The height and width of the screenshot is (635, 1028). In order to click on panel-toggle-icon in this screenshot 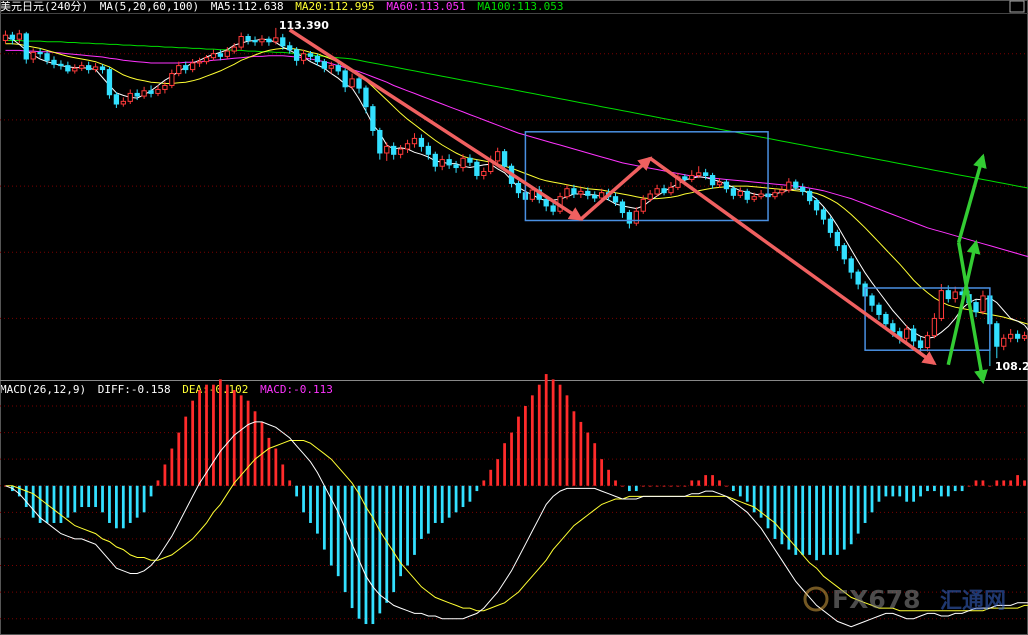, I will do `click(1017, 6)`.